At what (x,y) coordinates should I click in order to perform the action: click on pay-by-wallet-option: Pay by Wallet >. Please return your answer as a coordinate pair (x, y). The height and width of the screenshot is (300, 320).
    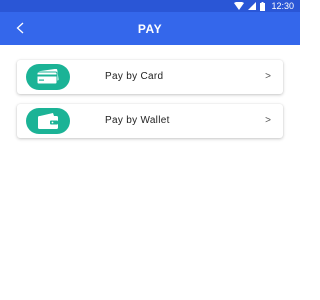
    Looking at the image, I should click on (150, 121).